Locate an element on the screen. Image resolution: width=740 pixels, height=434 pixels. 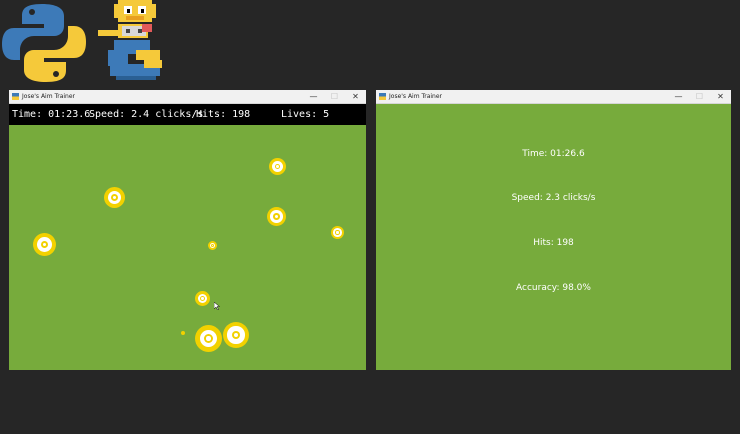
python-logo is located at coordinates (44, 43).